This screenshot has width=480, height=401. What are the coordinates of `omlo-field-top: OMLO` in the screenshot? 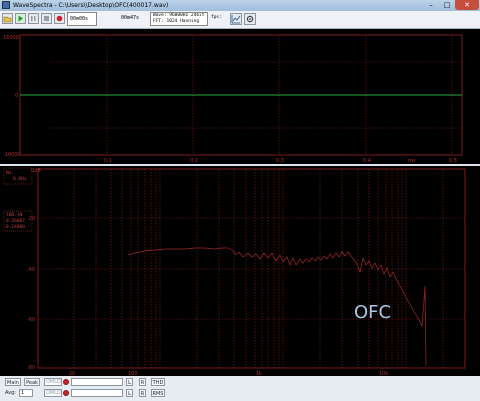 It's located at (53, 382).